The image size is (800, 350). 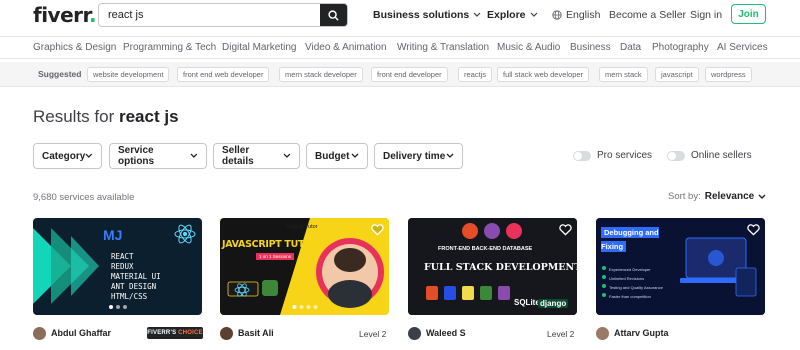 I want to click on seller-info: Abdul Ghaffar, so click(x=72, y=333).